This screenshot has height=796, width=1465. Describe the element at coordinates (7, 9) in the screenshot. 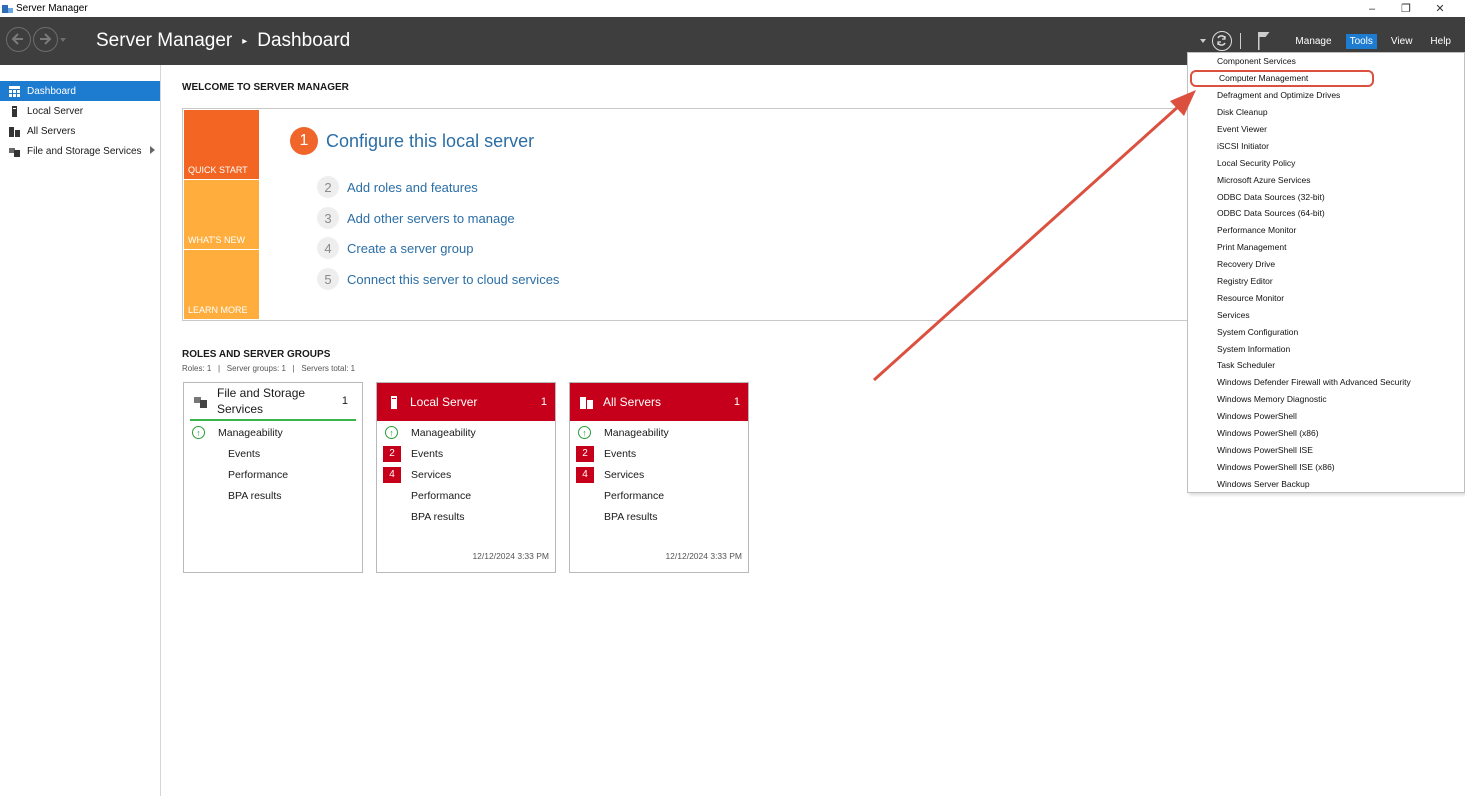

I see `server-manager-app-icon` at that location.